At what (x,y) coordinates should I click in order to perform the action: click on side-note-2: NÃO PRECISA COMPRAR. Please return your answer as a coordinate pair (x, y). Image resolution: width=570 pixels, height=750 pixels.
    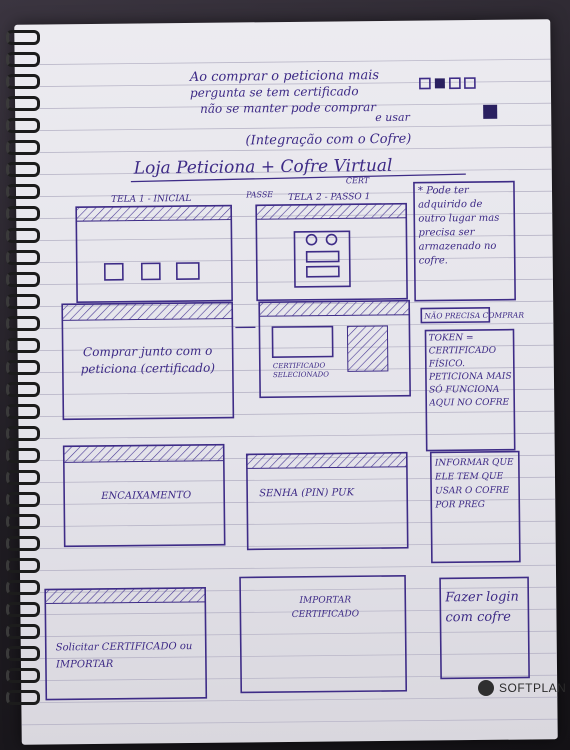
    Looking at the image, I should click on (473, 316).